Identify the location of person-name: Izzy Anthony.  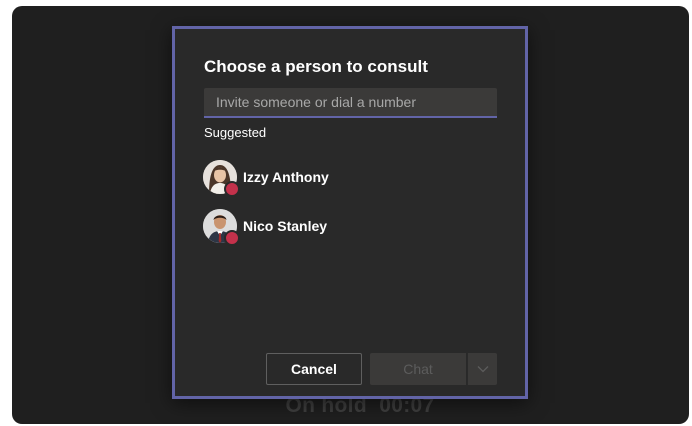
(286, 177).